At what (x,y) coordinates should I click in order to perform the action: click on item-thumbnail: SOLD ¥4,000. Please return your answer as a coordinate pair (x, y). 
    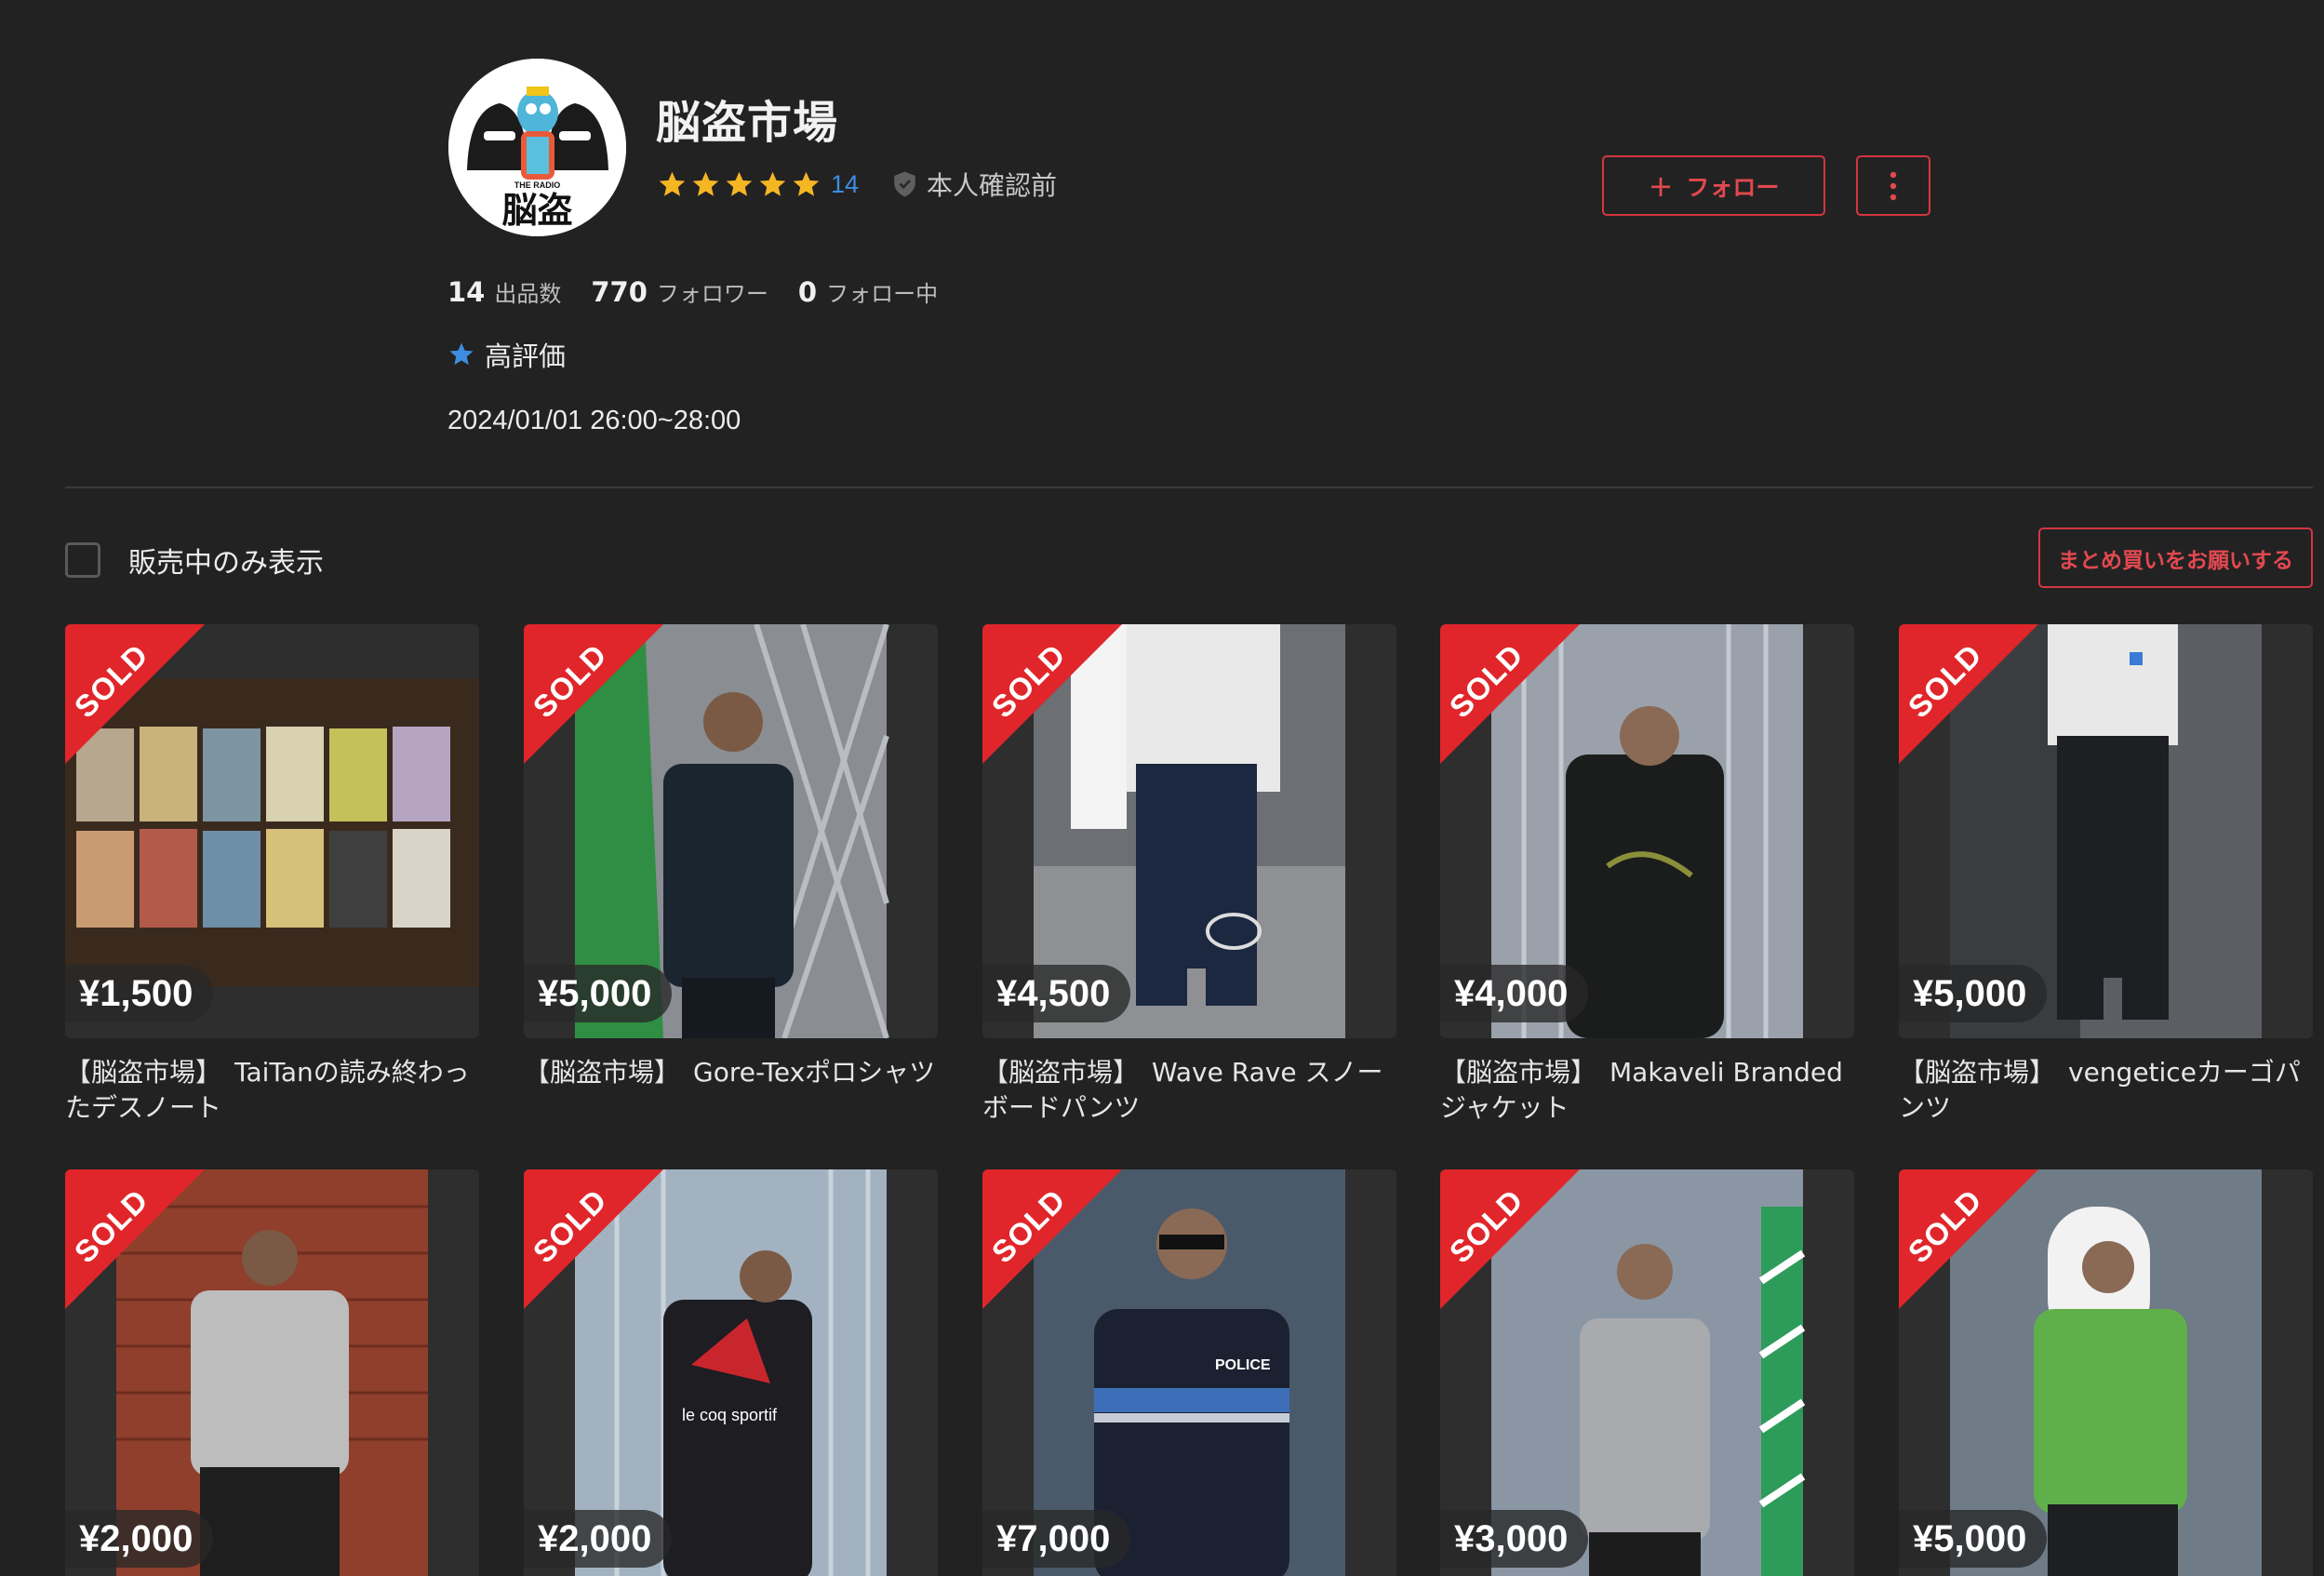
    Looking at the image, I should click on (1647, 831).